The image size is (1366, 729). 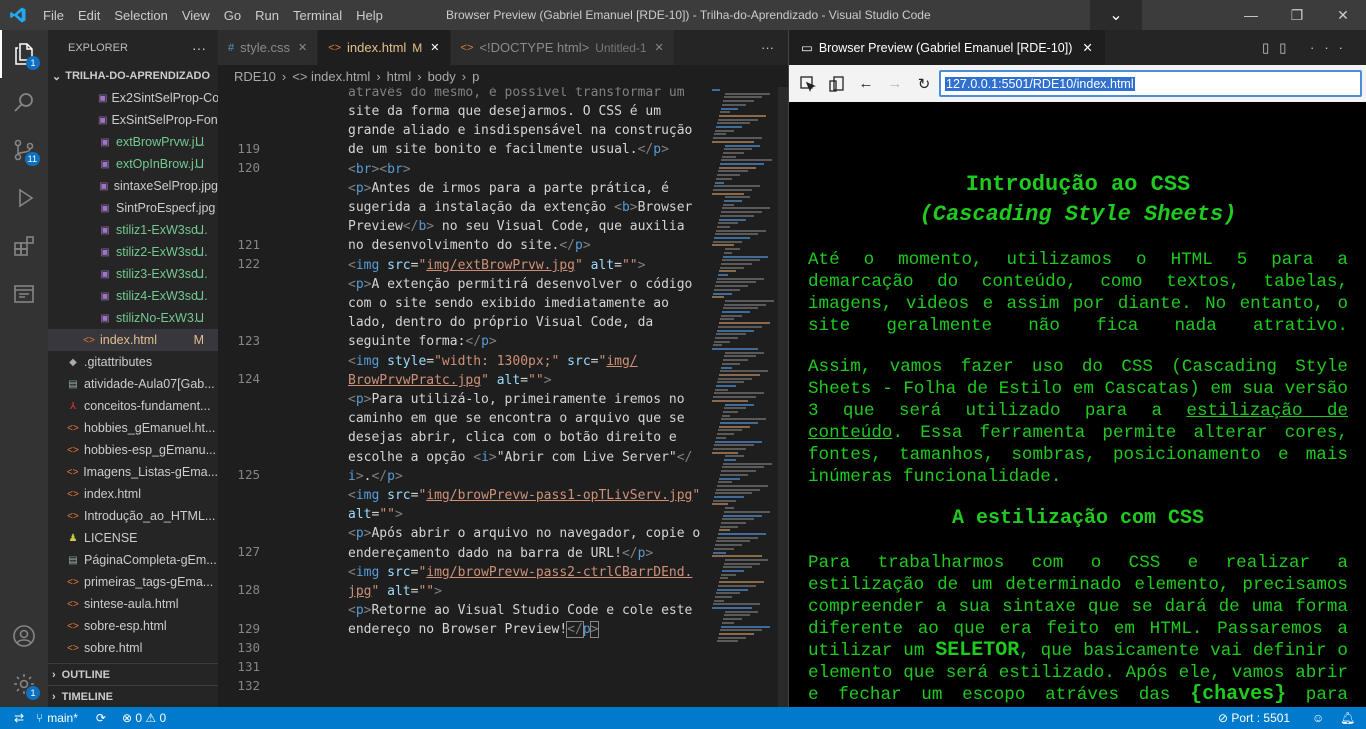 I want to click on editor-tab-label: index.html, so click(x=377, y=47).